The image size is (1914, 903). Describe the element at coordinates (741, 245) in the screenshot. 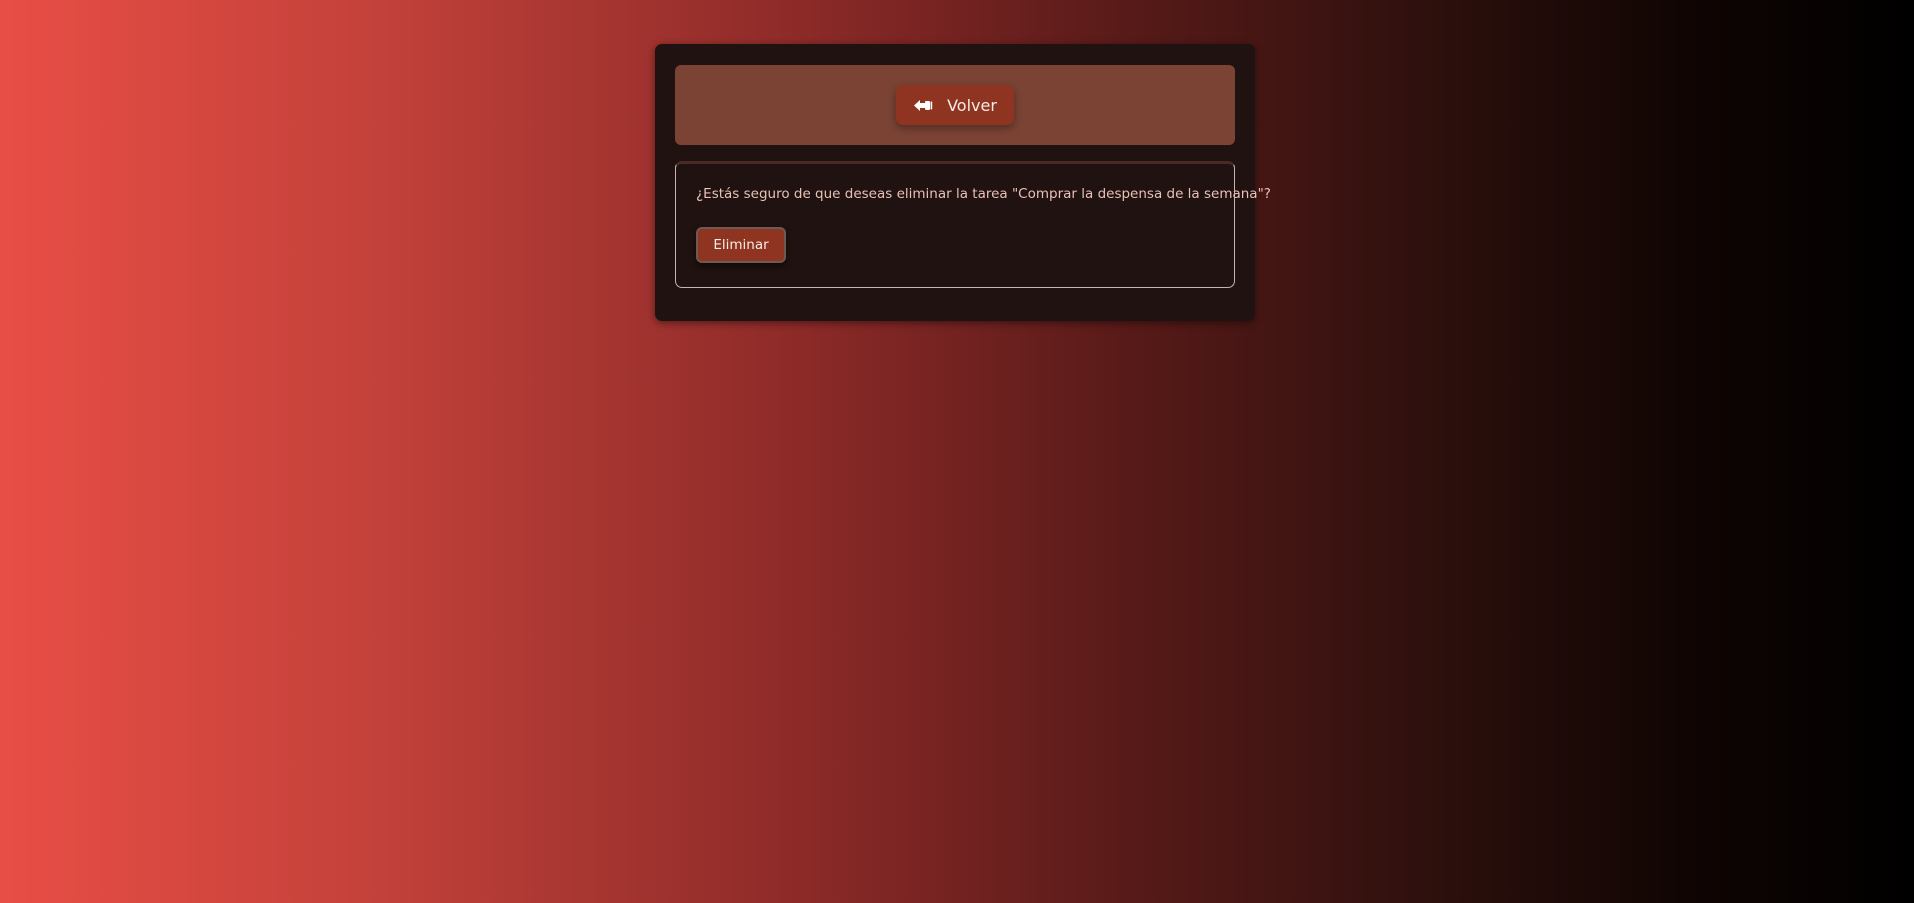

I see `delete-button: Eliminar` at that location.